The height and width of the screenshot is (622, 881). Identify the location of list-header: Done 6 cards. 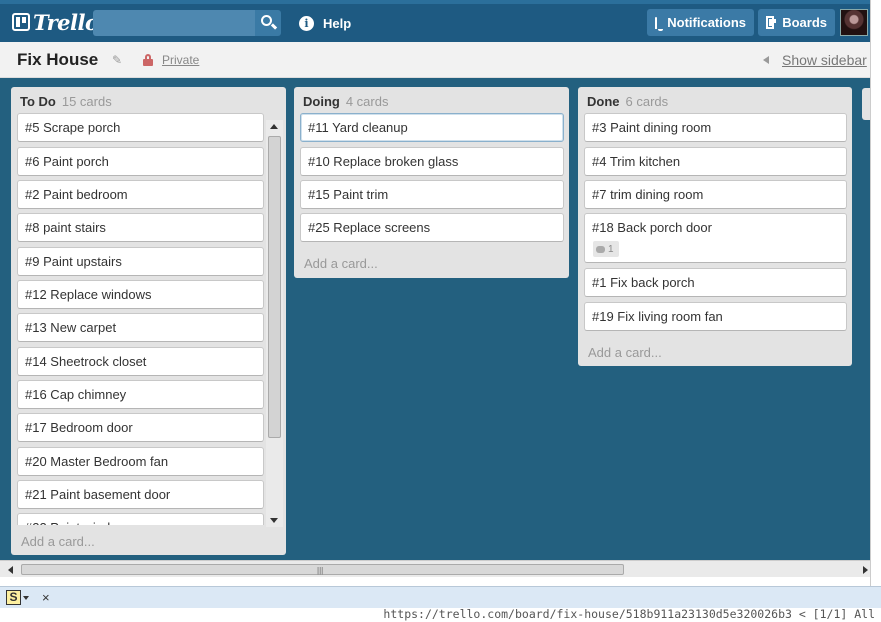
(627, 101).